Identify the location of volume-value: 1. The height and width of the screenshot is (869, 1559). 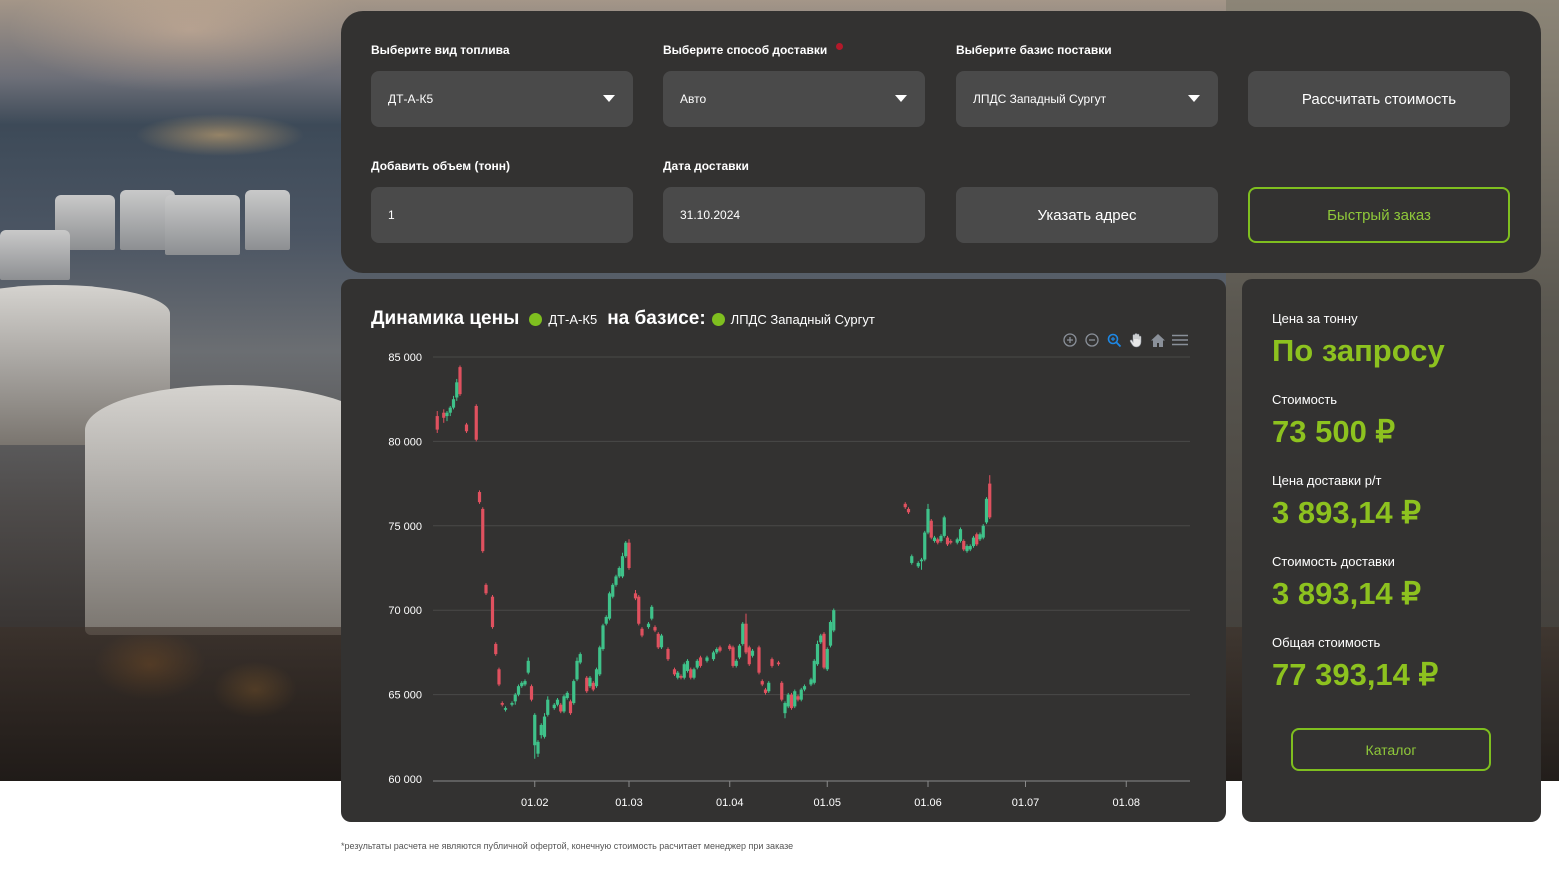
(391, 215).